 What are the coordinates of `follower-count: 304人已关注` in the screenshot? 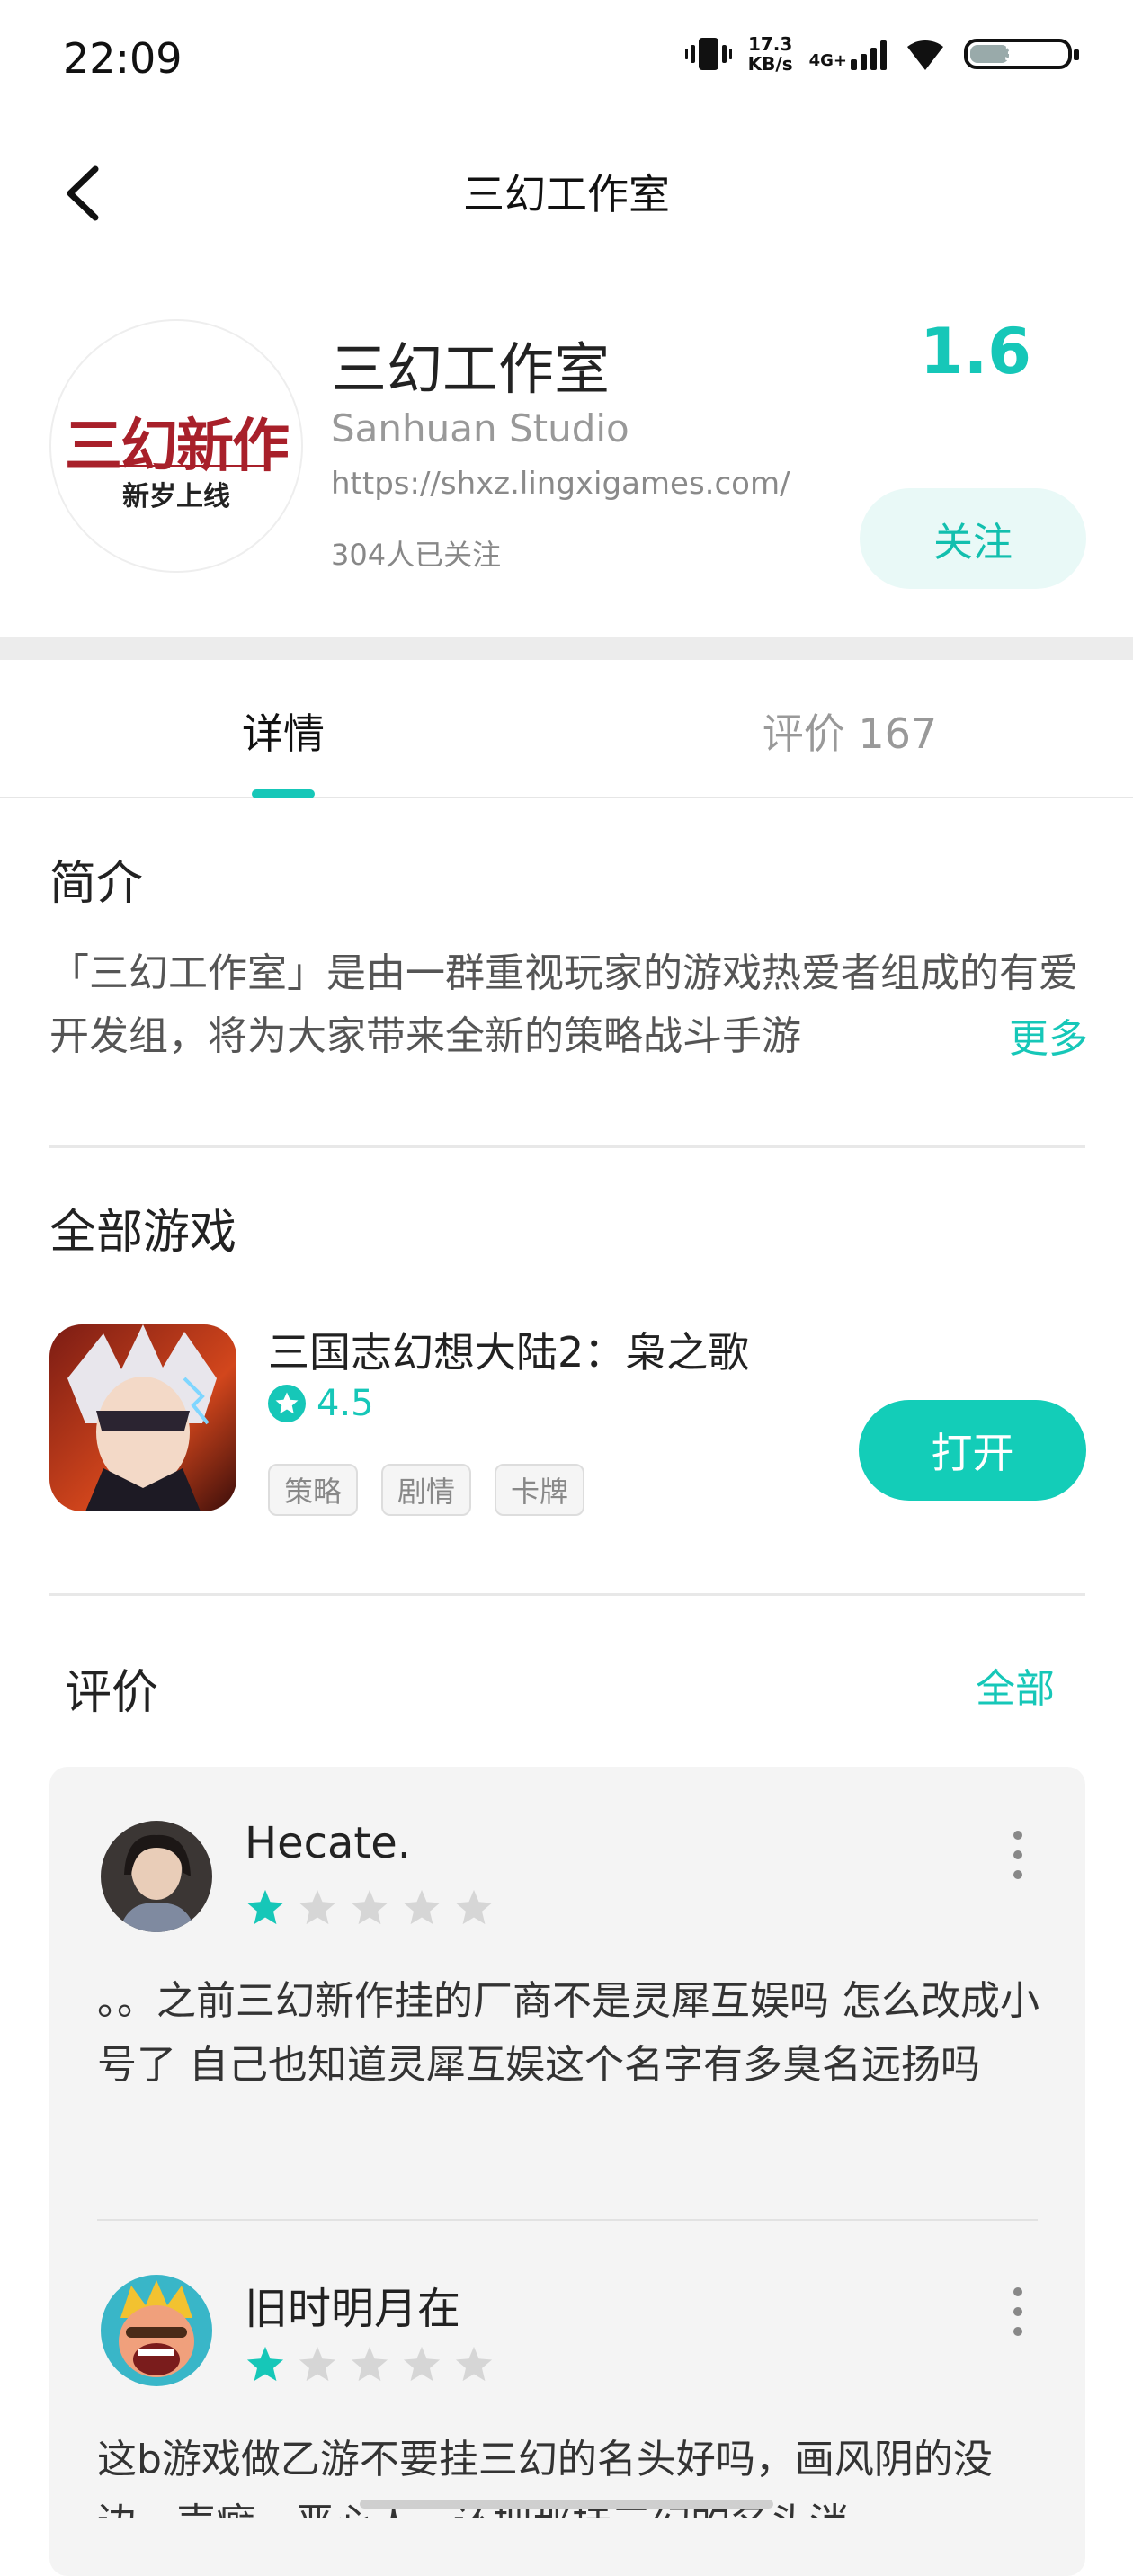 It's located at (416, 555).